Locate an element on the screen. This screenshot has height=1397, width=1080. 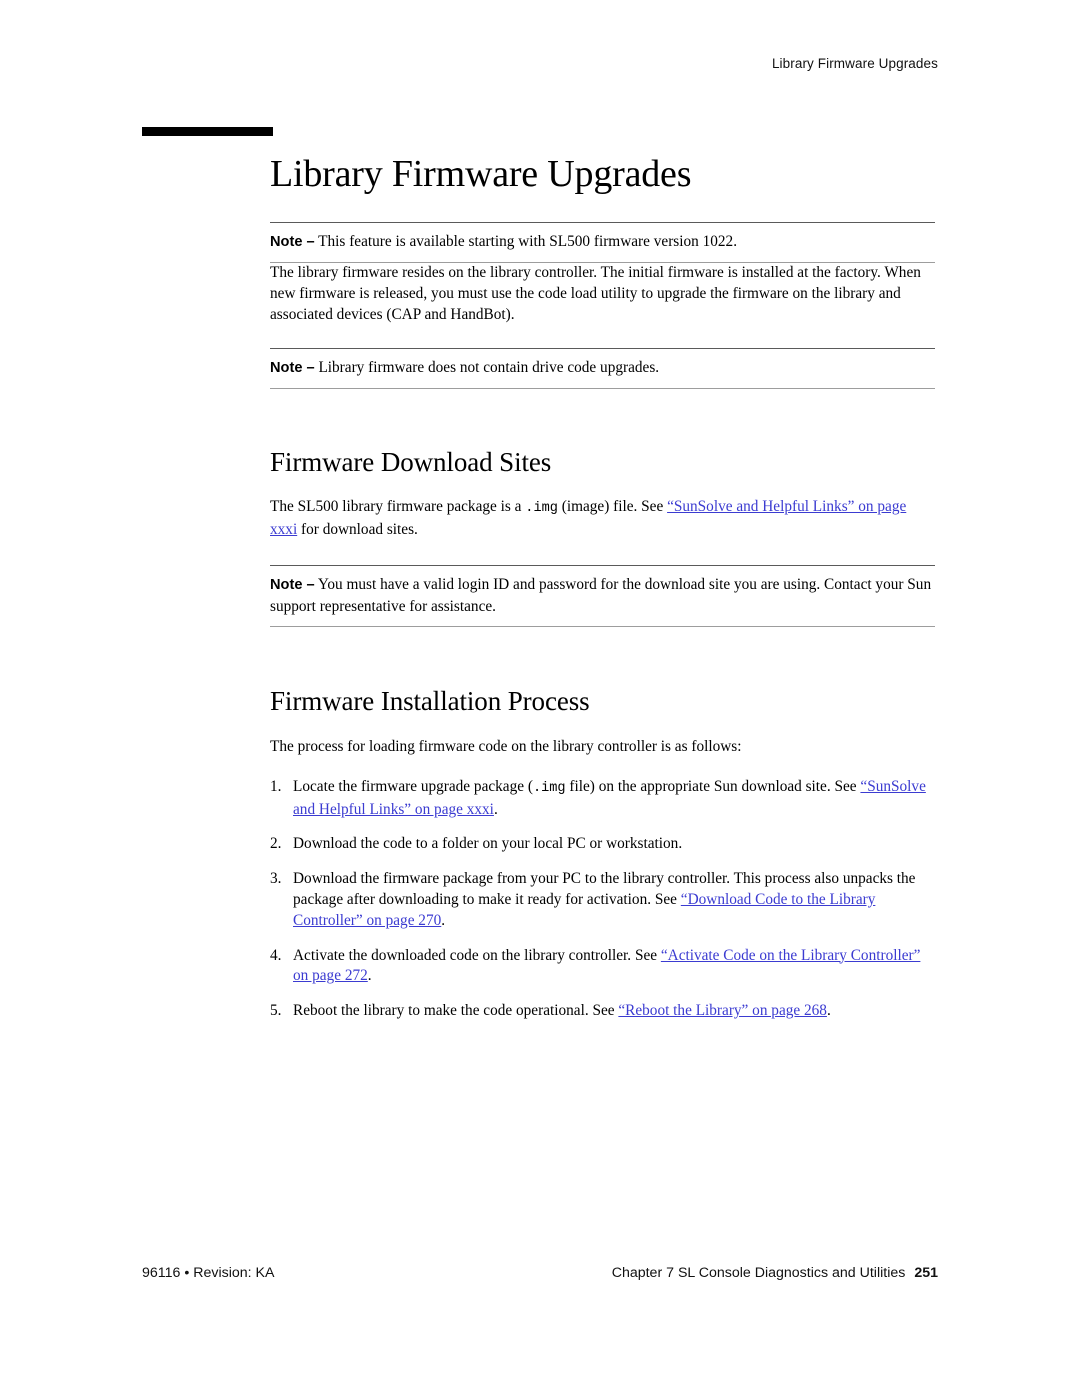
chapter-rule-bar is located at coordinates (207, 131).